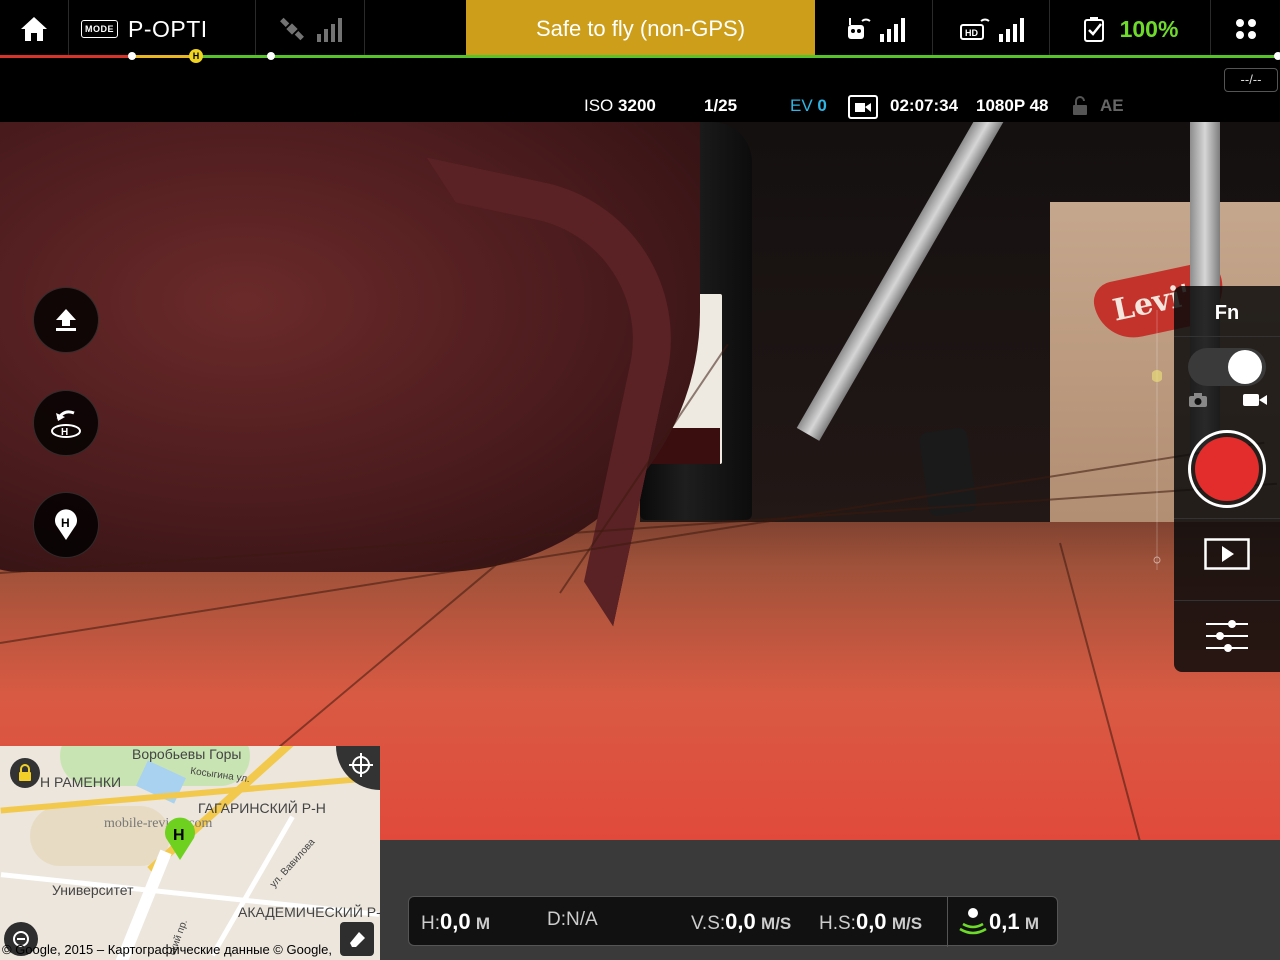 This screenshot has height=960, width=1280. I want to click on rc-signal, so click(874, 29).